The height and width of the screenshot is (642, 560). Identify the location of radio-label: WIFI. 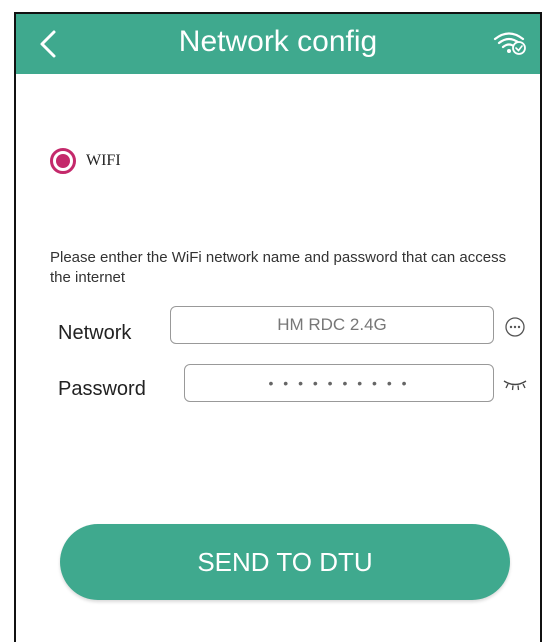
(103, 160).